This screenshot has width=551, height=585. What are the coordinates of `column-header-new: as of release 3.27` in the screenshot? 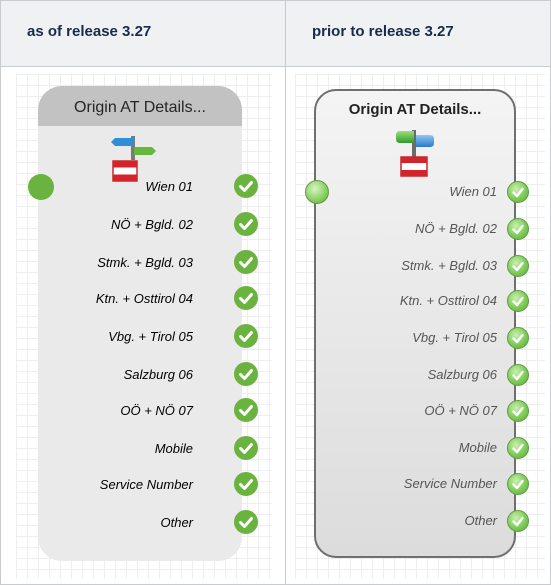 It's located at (143, 33).